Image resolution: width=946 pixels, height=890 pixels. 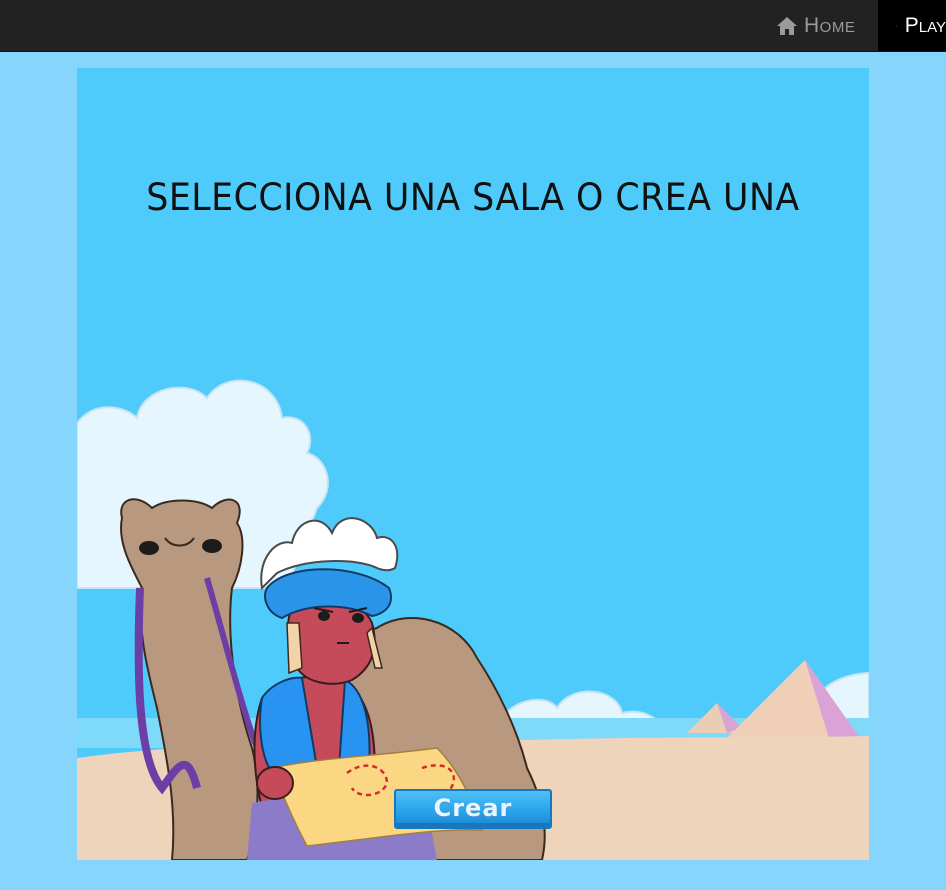 What do you see at coordinates (830, 25) in the screenshot?
I see `nav-home-label: Home` at bounding box center [830, 25].